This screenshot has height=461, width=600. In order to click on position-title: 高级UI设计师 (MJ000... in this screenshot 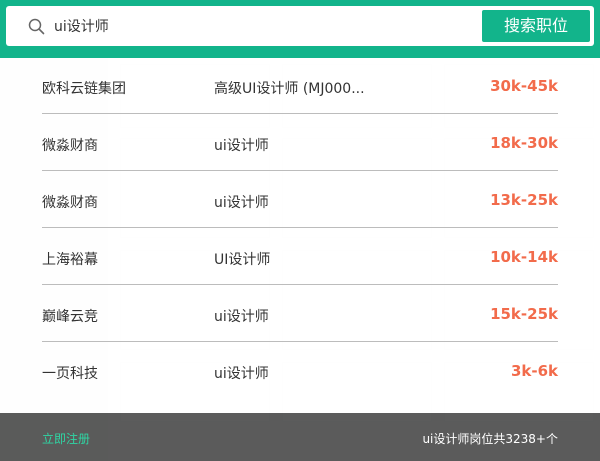, I will do `click(289, 89)`.